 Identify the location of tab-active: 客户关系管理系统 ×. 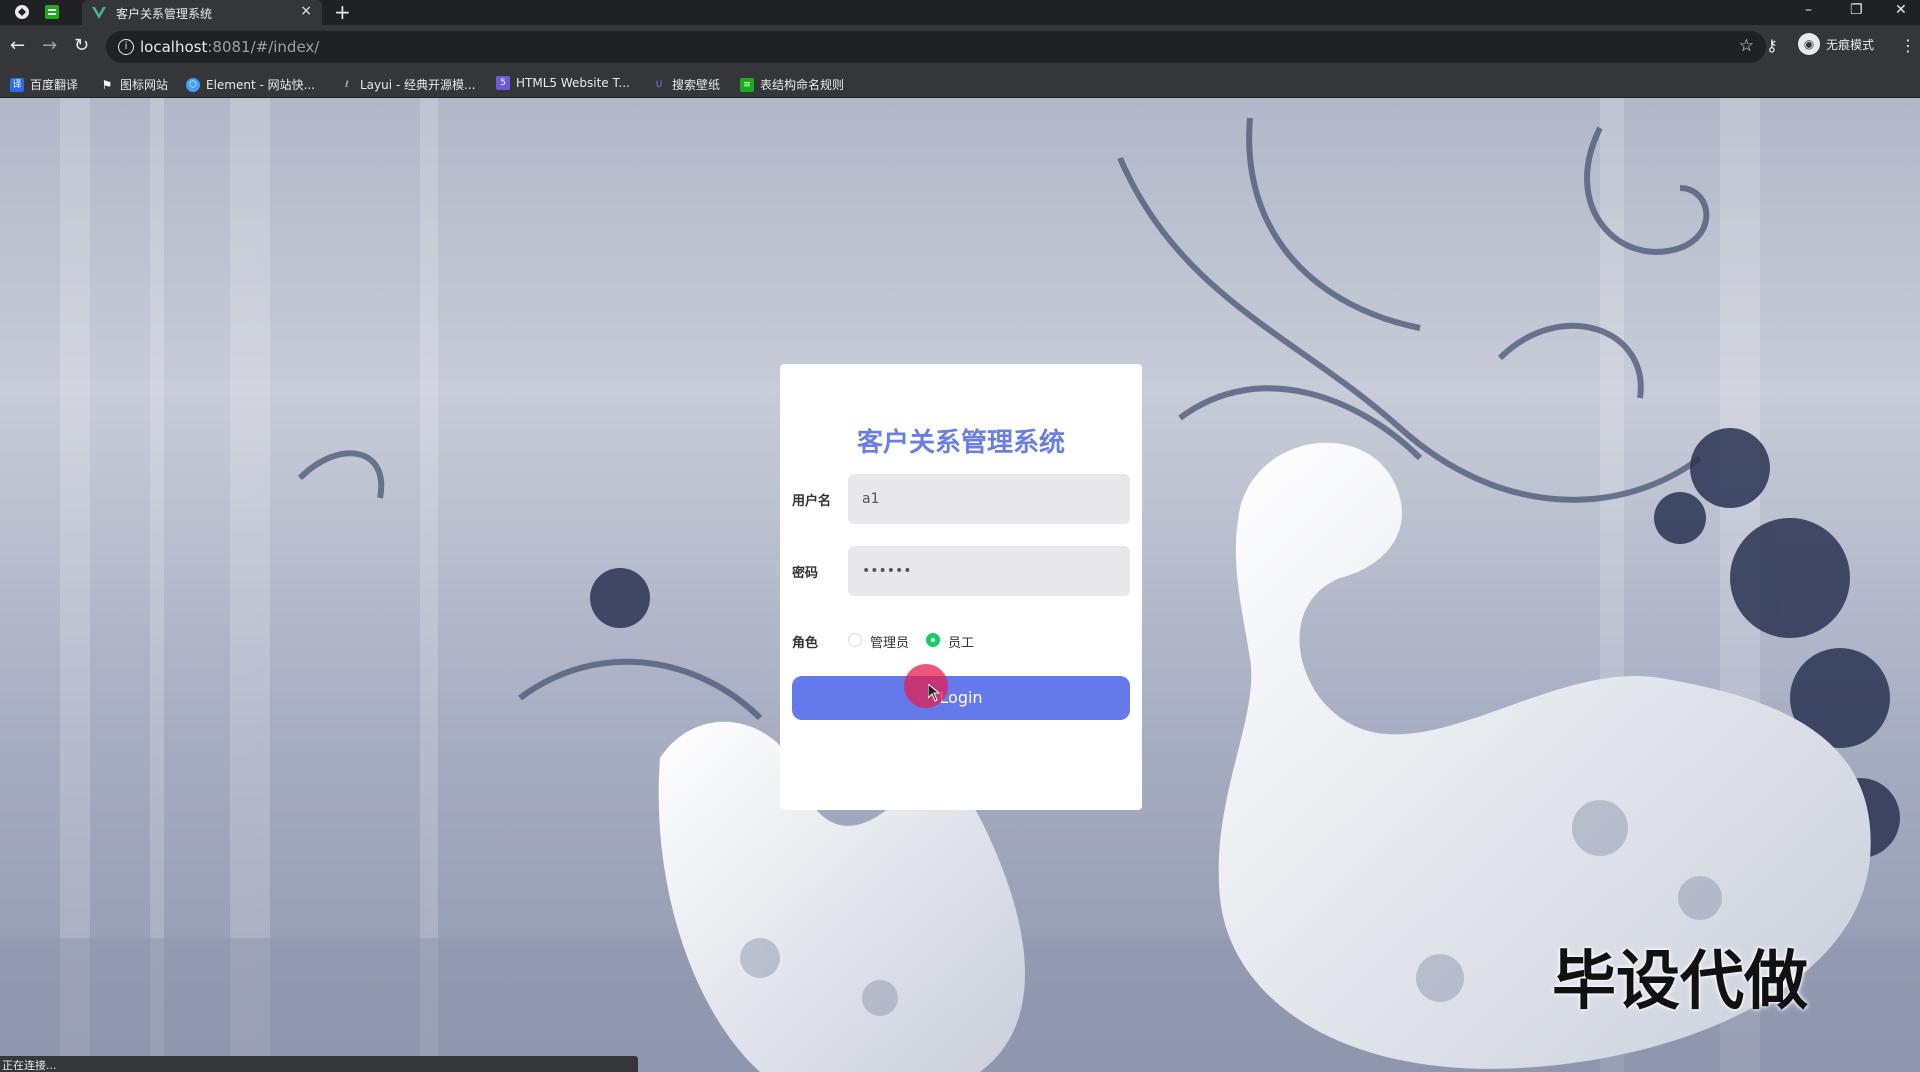
(202, 12).